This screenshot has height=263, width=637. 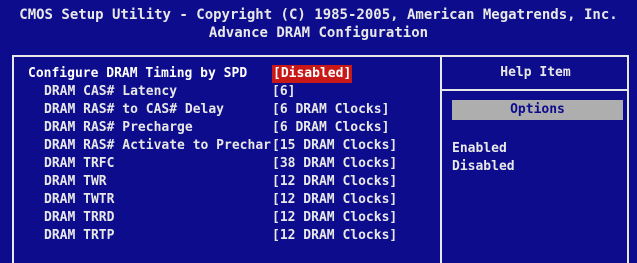 I want to click on setting-label: DRAM TWTR, so click(x=79, y=199).